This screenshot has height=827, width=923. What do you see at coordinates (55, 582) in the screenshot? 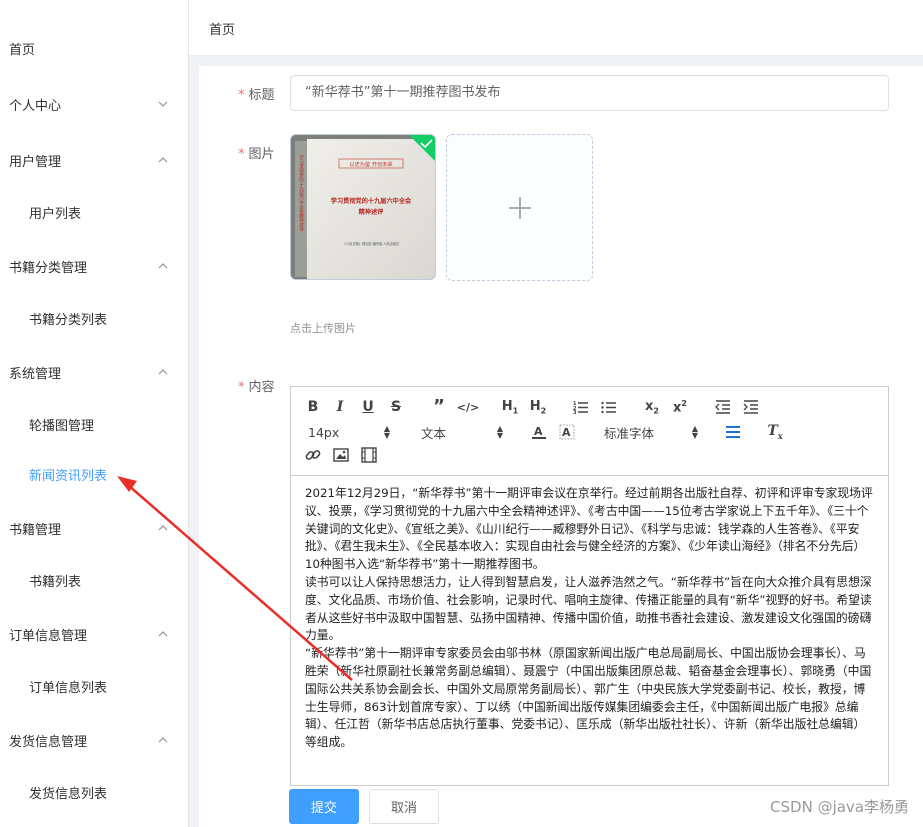
I see `sidebar-item-label: 书籍列表` at bounding box center [55, 582].